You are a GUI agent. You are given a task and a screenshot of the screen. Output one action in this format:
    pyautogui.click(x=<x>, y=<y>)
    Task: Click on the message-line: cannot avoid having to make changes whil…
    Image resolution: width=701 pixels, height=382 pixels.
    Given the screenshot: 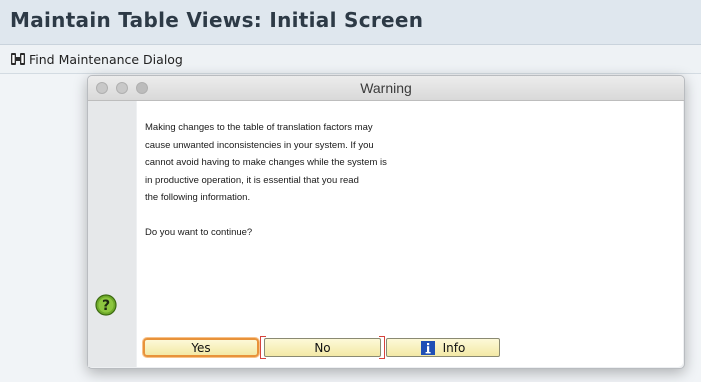 What is the action you would take?
    pyautogui.click(x=266, y=162)
    